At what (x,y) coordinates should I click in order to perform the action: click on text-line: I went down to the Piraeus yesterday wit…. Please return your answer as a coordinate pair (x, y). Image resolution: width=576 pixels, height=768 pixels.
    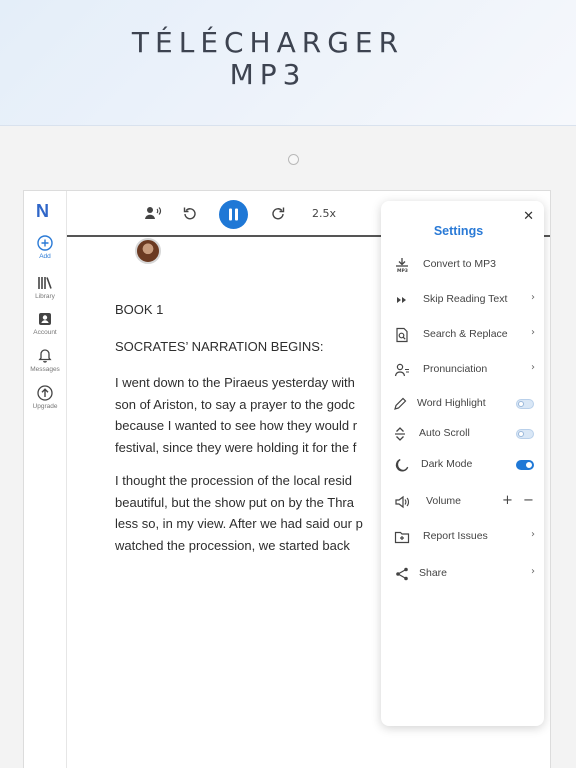
    Looking at the image, I should click on (235, 382).